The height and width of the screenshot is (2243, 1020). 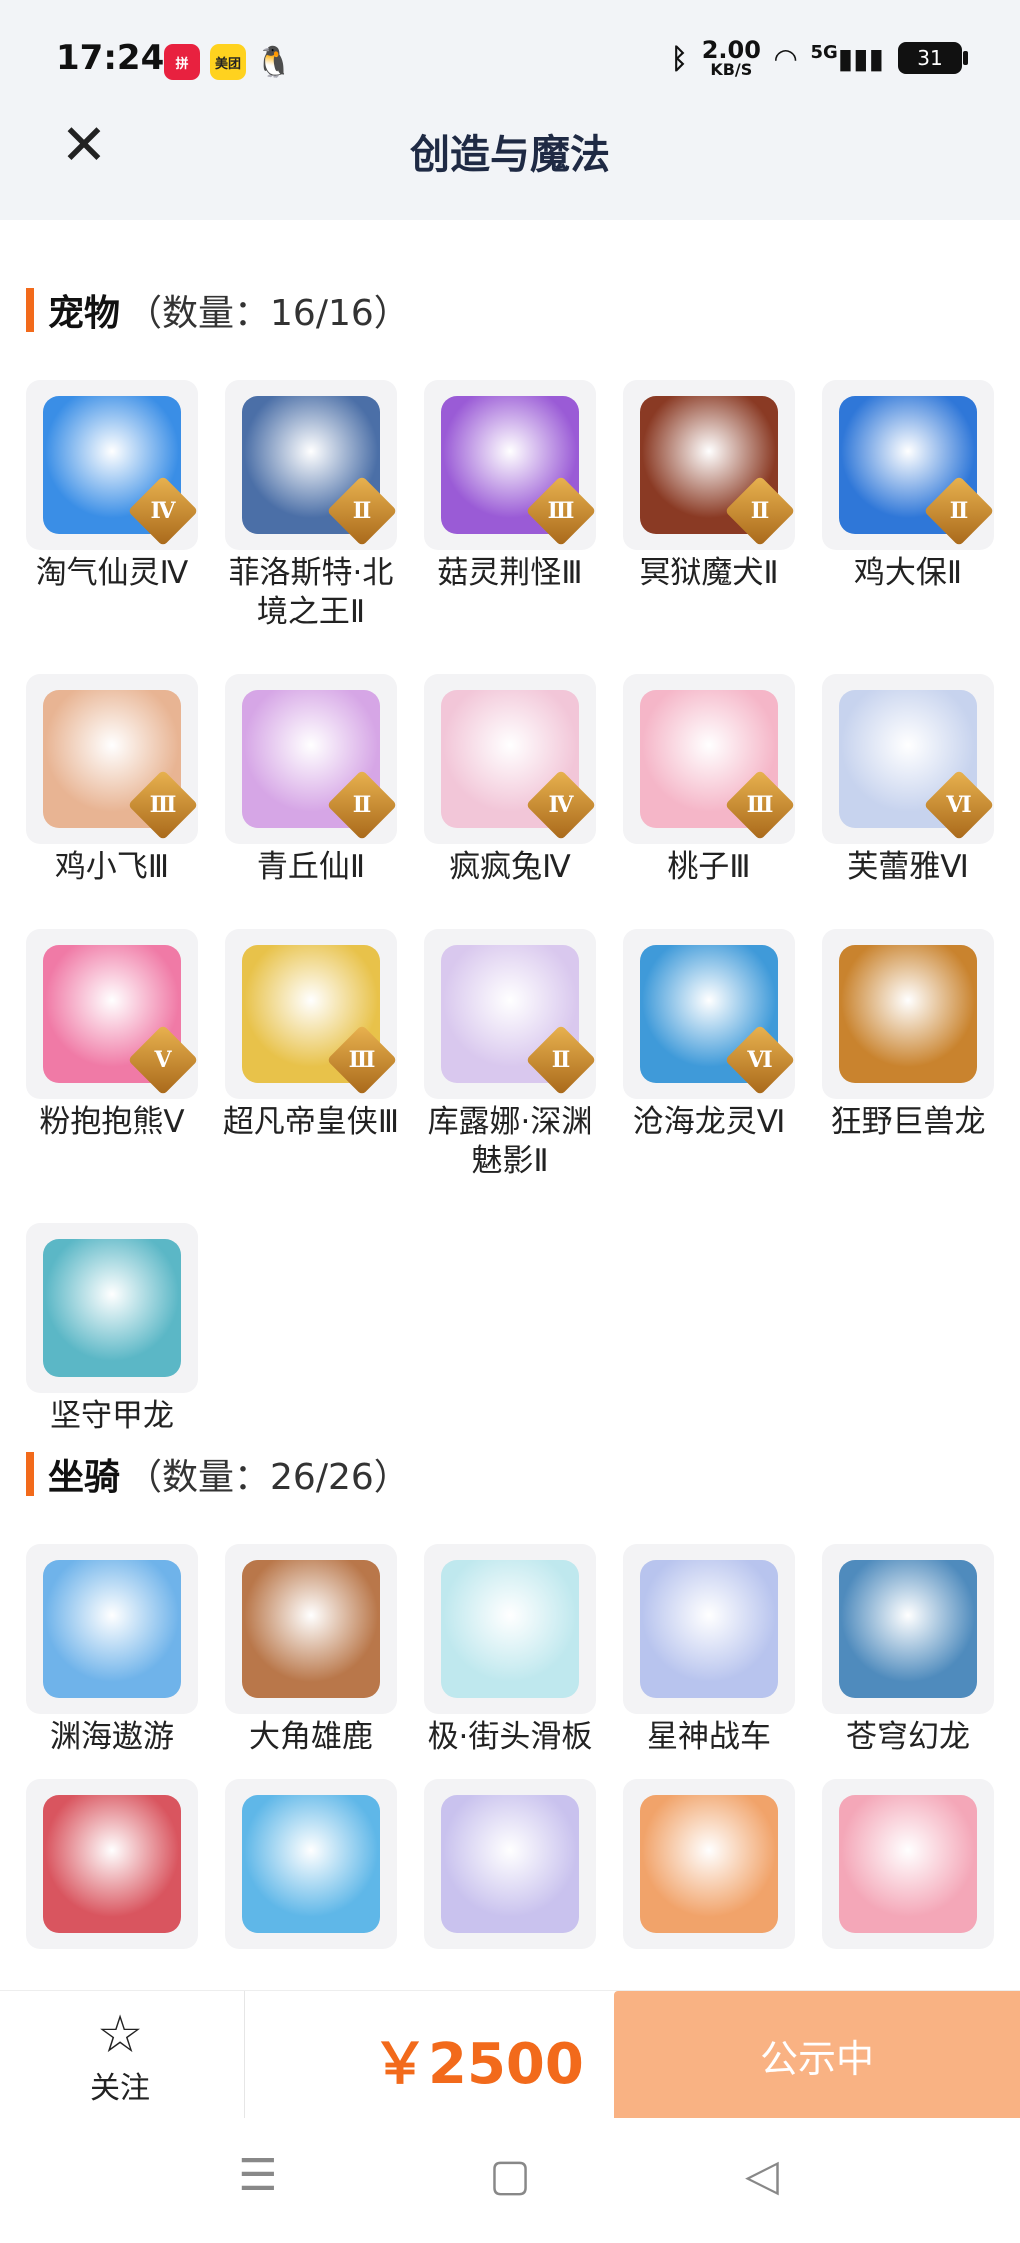 I want to click on grid-item: 坚守甲龙, so click(x=112, y=1329).